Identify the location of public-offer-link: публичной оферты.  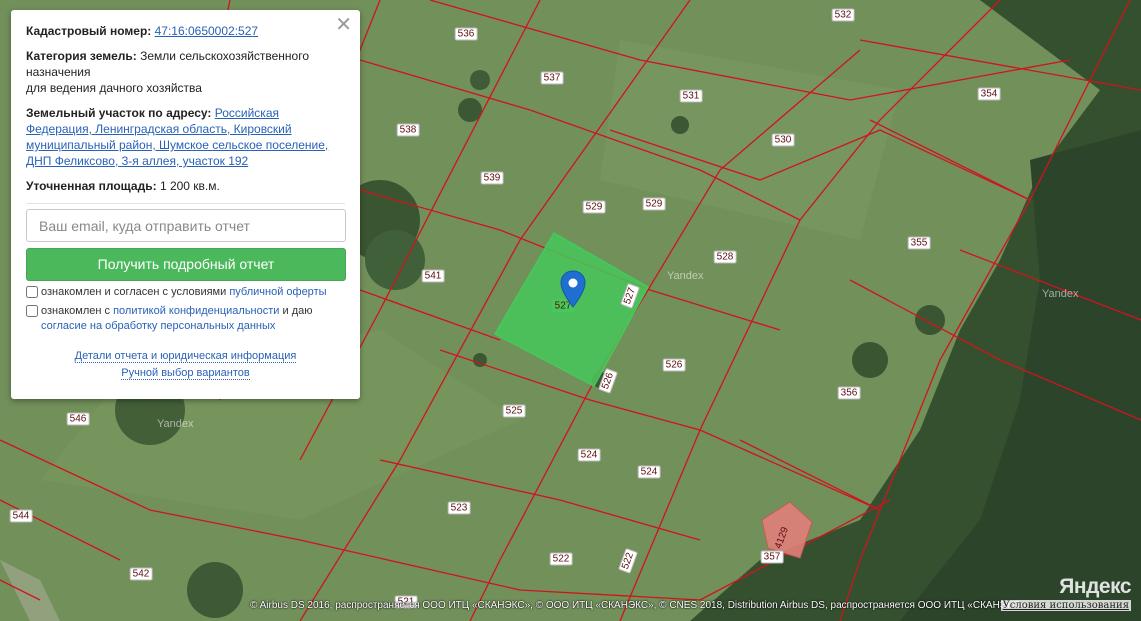
(277, 292).